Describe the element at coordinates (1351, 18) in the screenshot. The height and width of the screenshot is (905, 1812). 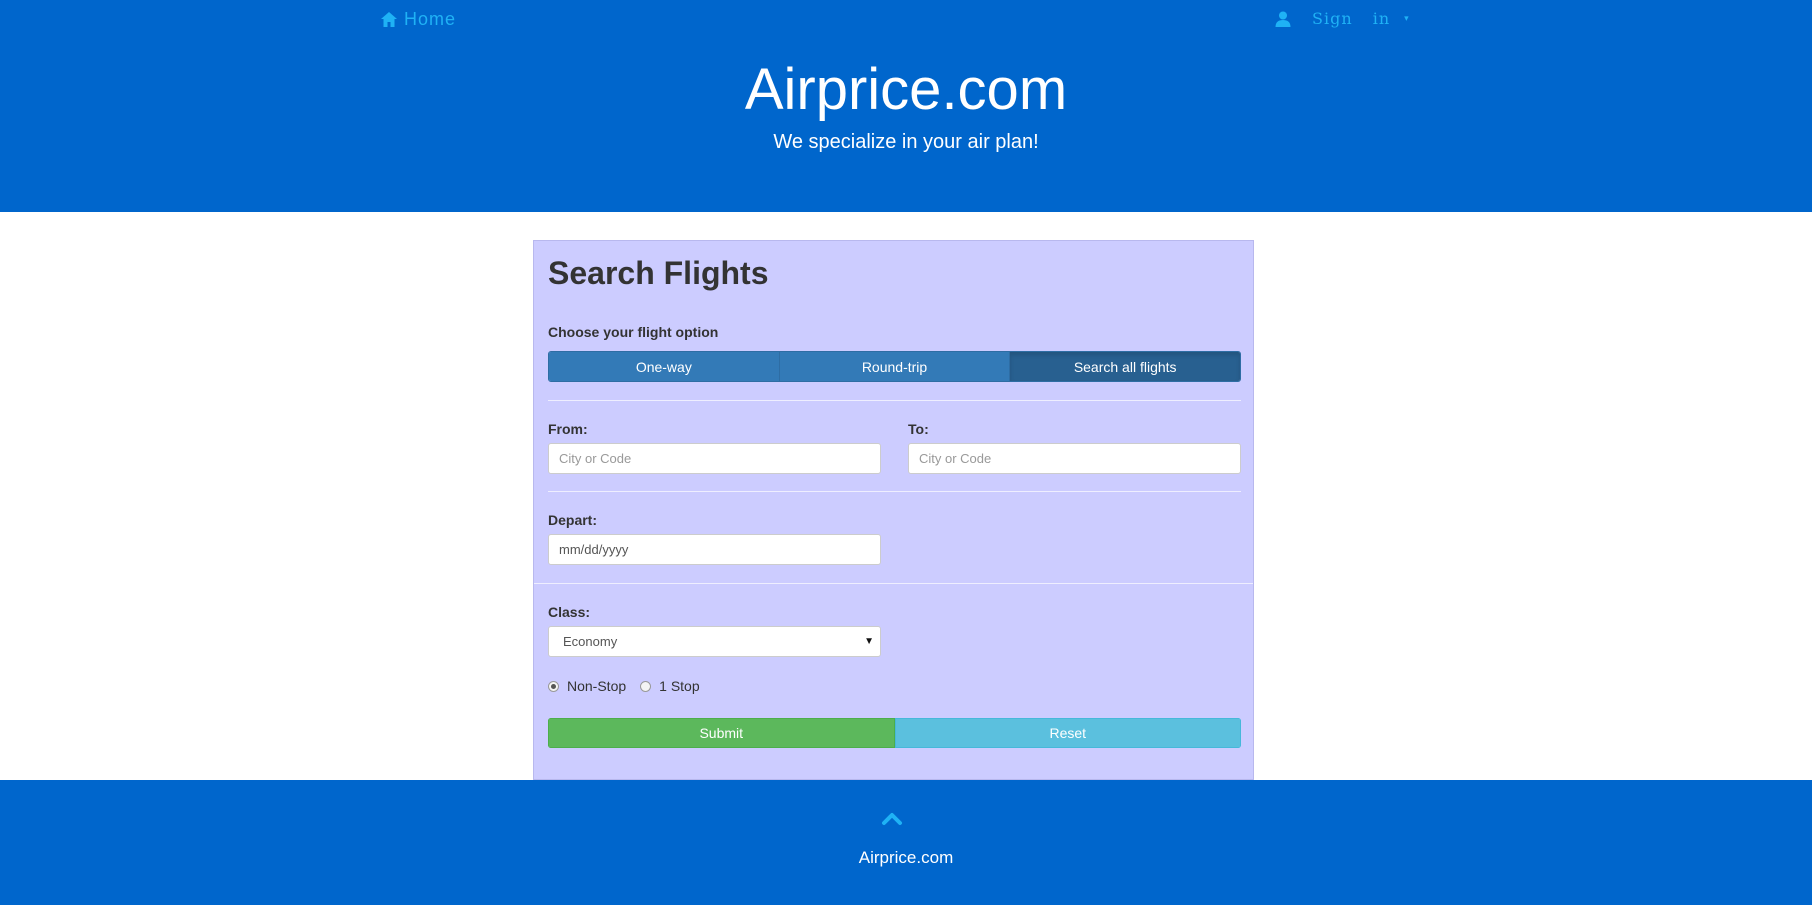
I see `nav-signin-label: Sign in` at that location.